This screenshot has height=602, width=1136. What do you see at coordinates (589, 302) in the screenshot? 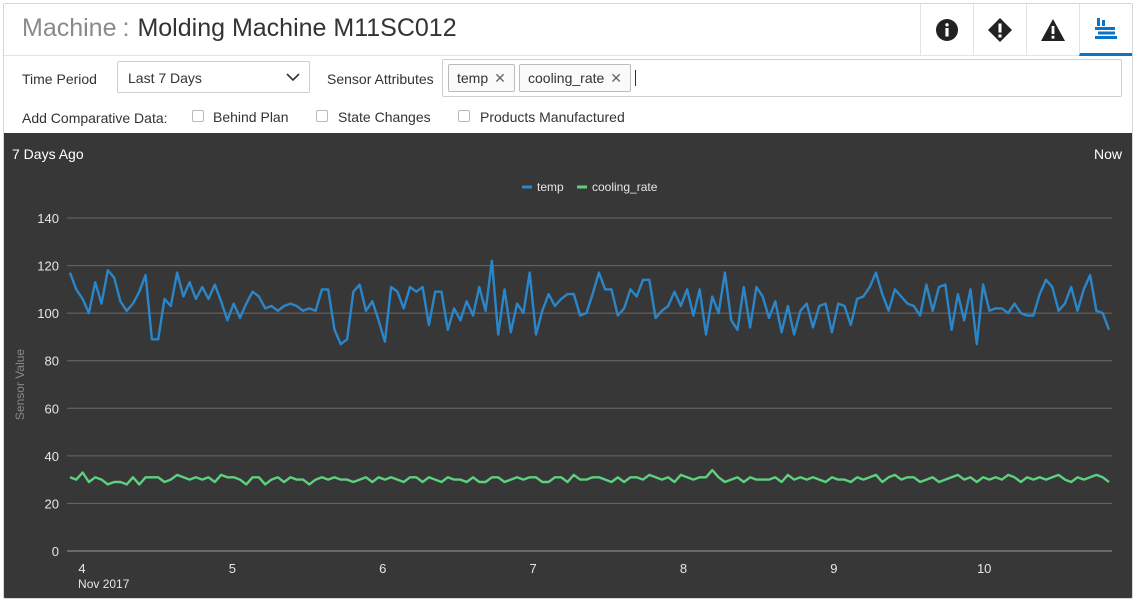
I see `series-line-temp` at bounding box center [589, 302].